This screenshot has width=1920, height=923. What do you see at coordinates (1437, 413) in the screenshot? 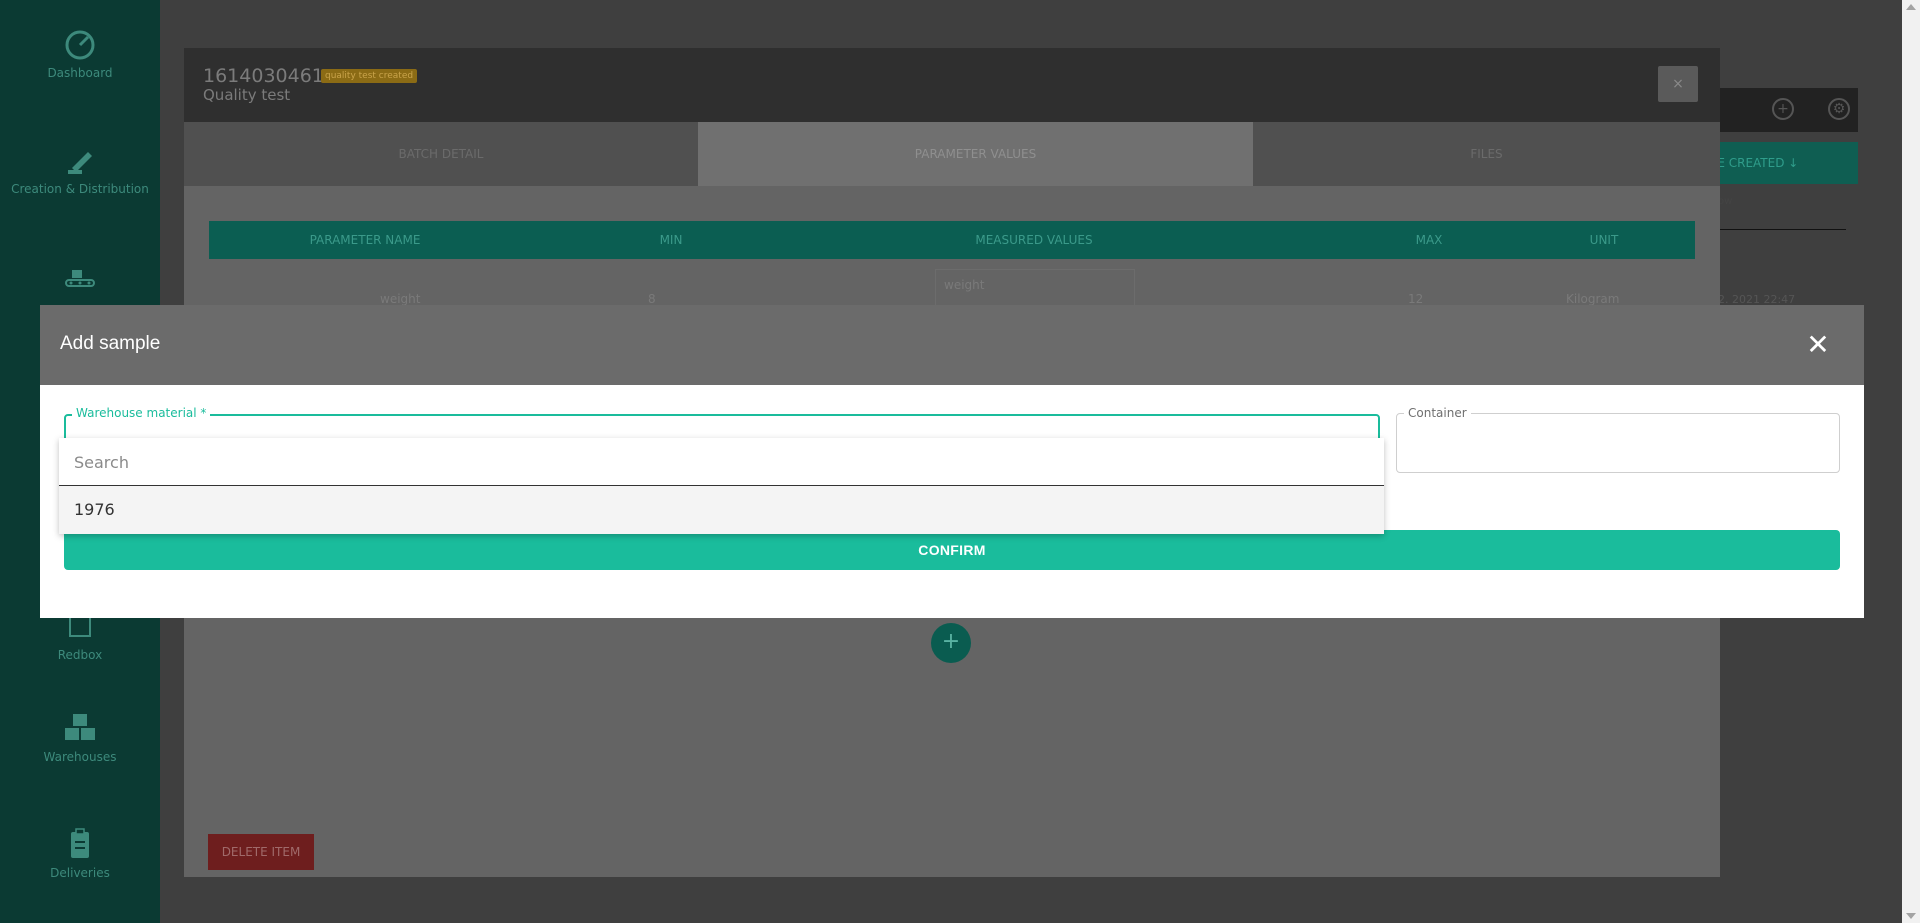
I see `container-label: Container` at bounding box center [1437, 413].